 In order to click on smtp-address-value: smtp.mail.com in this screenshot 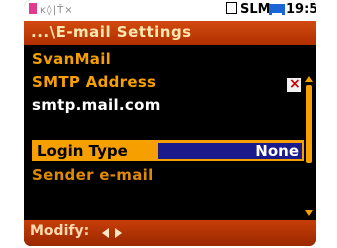, I will do `click(96, 105)`.